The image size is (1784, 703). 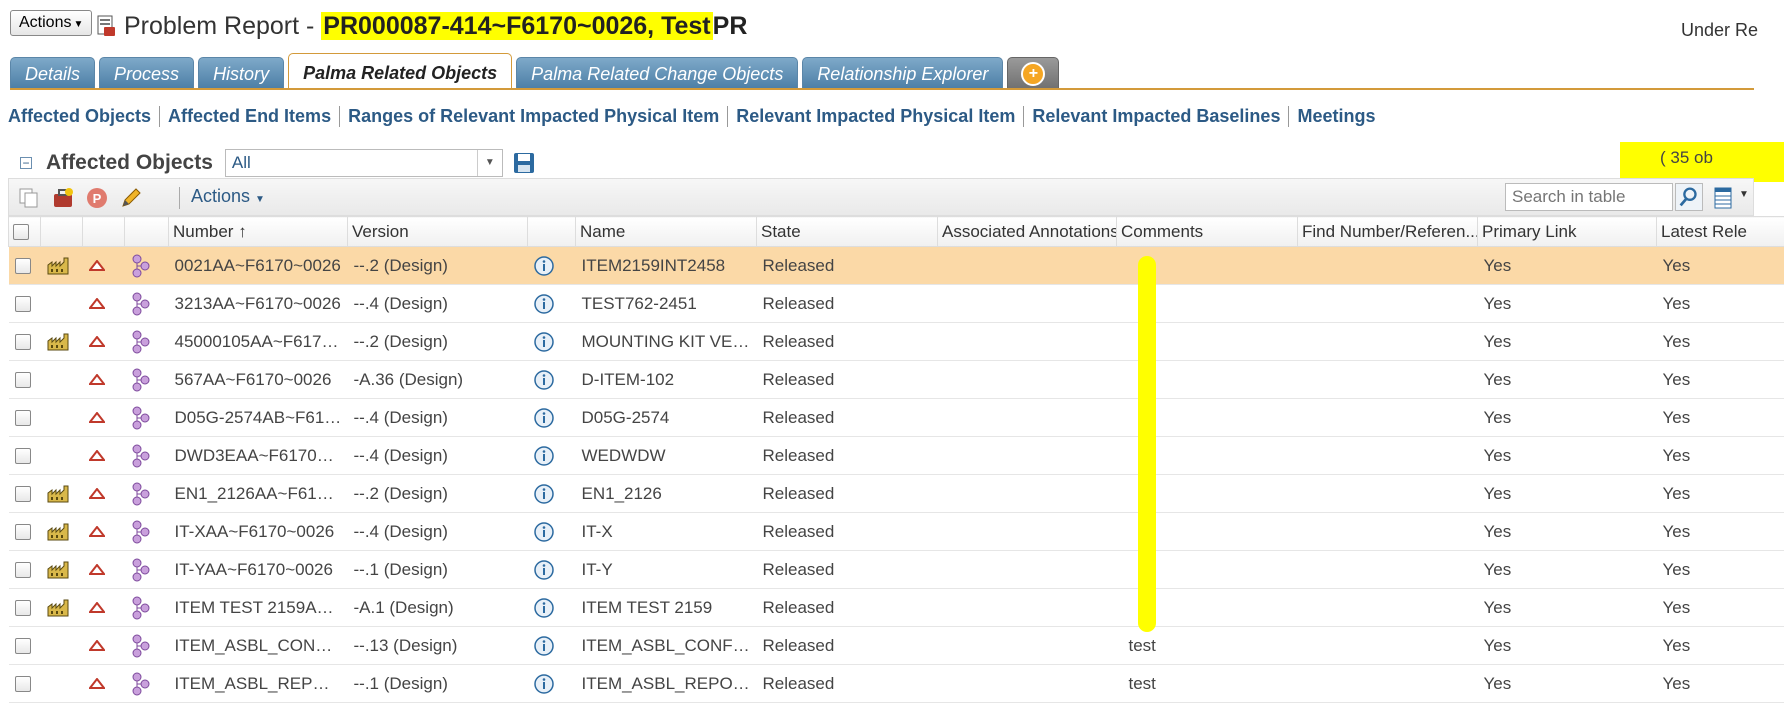 I want to click on column-header-state: State, so click(x=847, y=232).